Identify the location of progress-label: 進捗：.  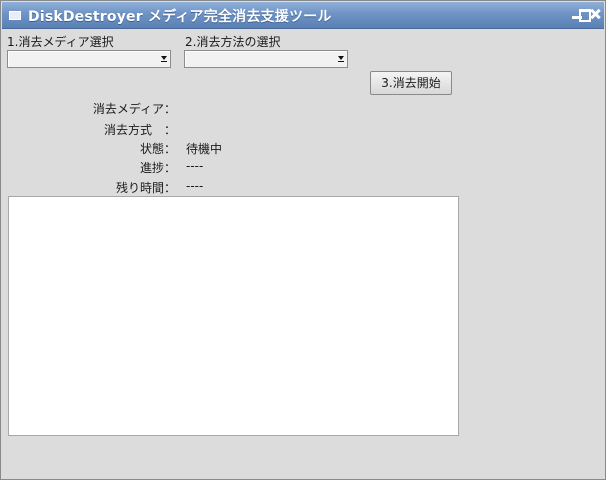
(157, 168).